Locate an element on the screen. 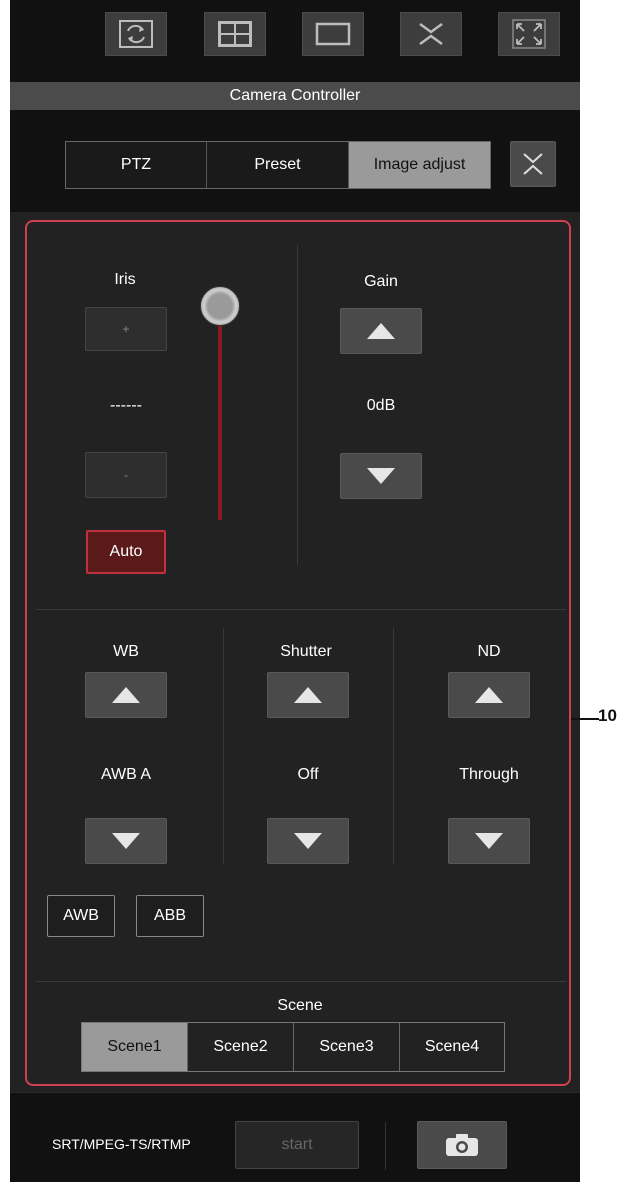 The image size is (635, 1182). wb-down-button is located at coordinates (126, 841).